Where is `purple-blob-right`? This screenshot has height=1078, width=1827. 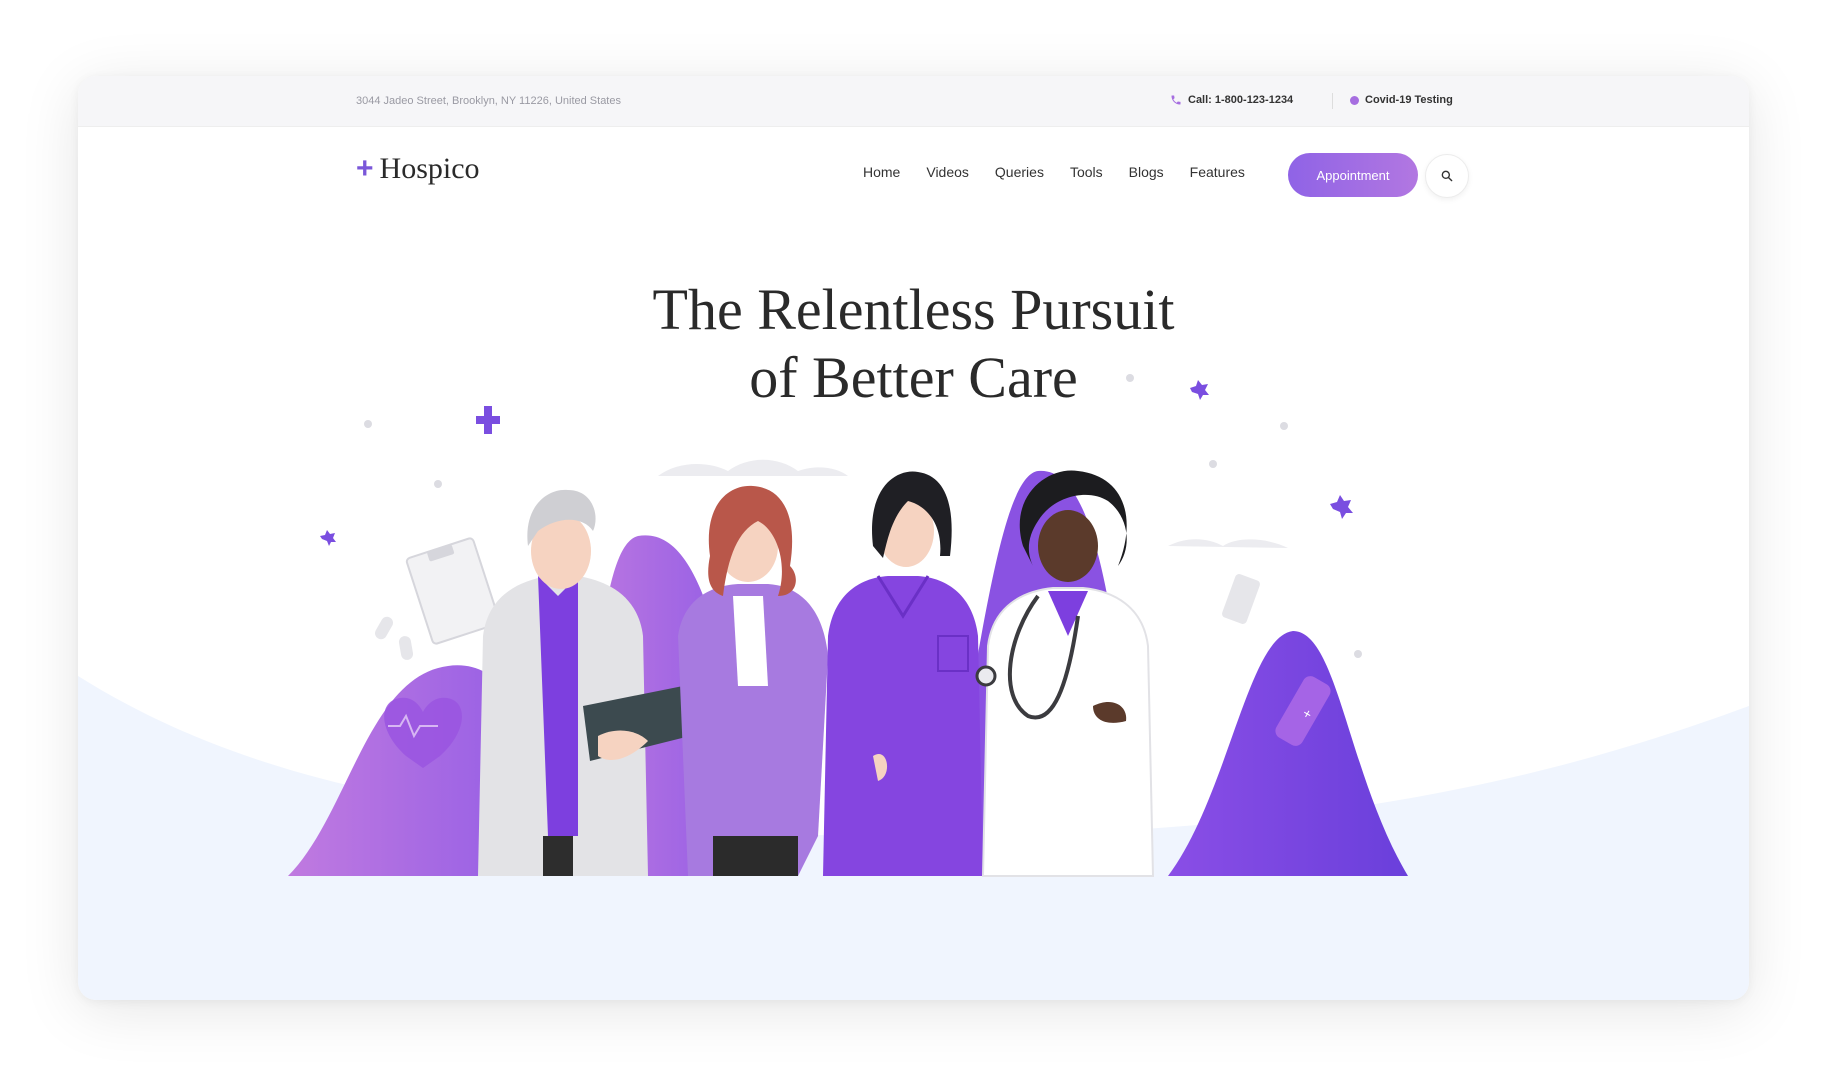 purple-blob-right is located at coordinates (1288, 753).